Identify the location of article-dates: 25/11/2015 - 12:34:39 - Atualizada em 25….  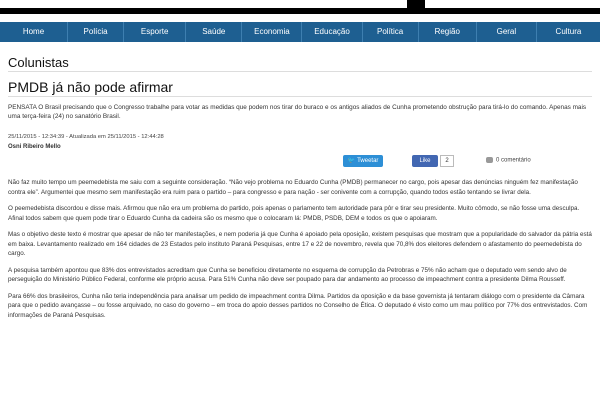
(86, 137).